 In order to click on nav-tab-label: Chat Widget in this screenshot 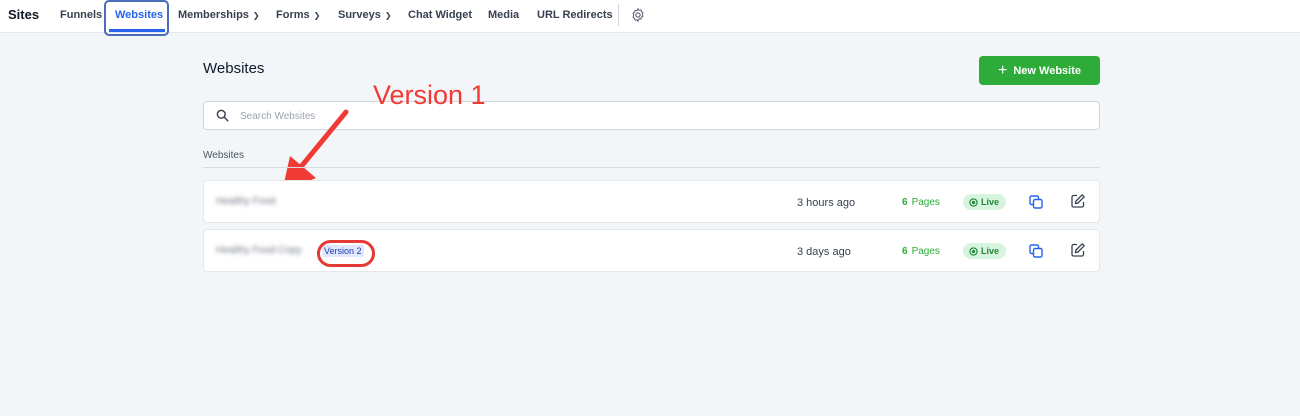, I will do `click(440, 15)`.